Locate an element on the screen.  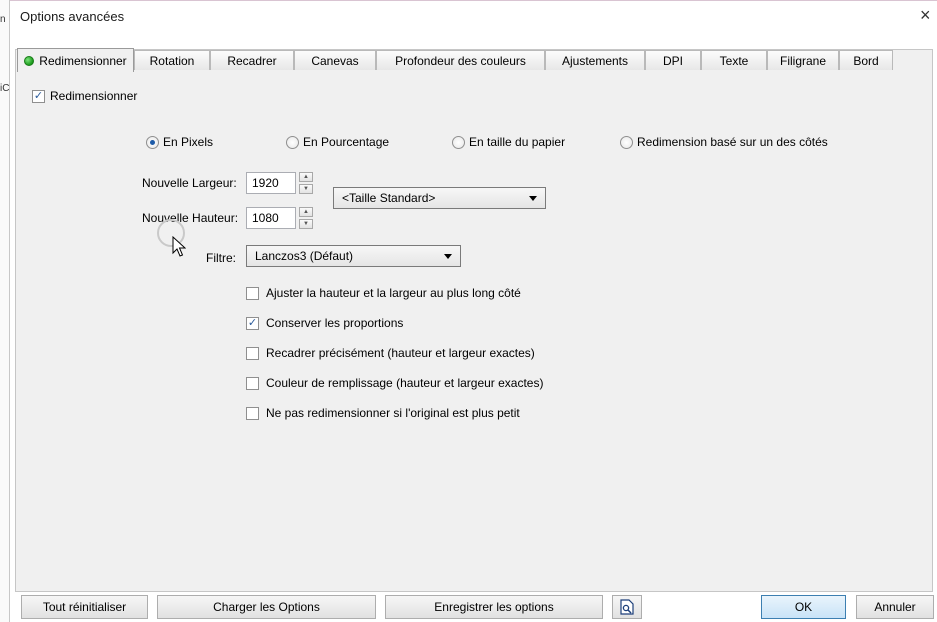
close-icon: × is located at coordinates (925, 15).